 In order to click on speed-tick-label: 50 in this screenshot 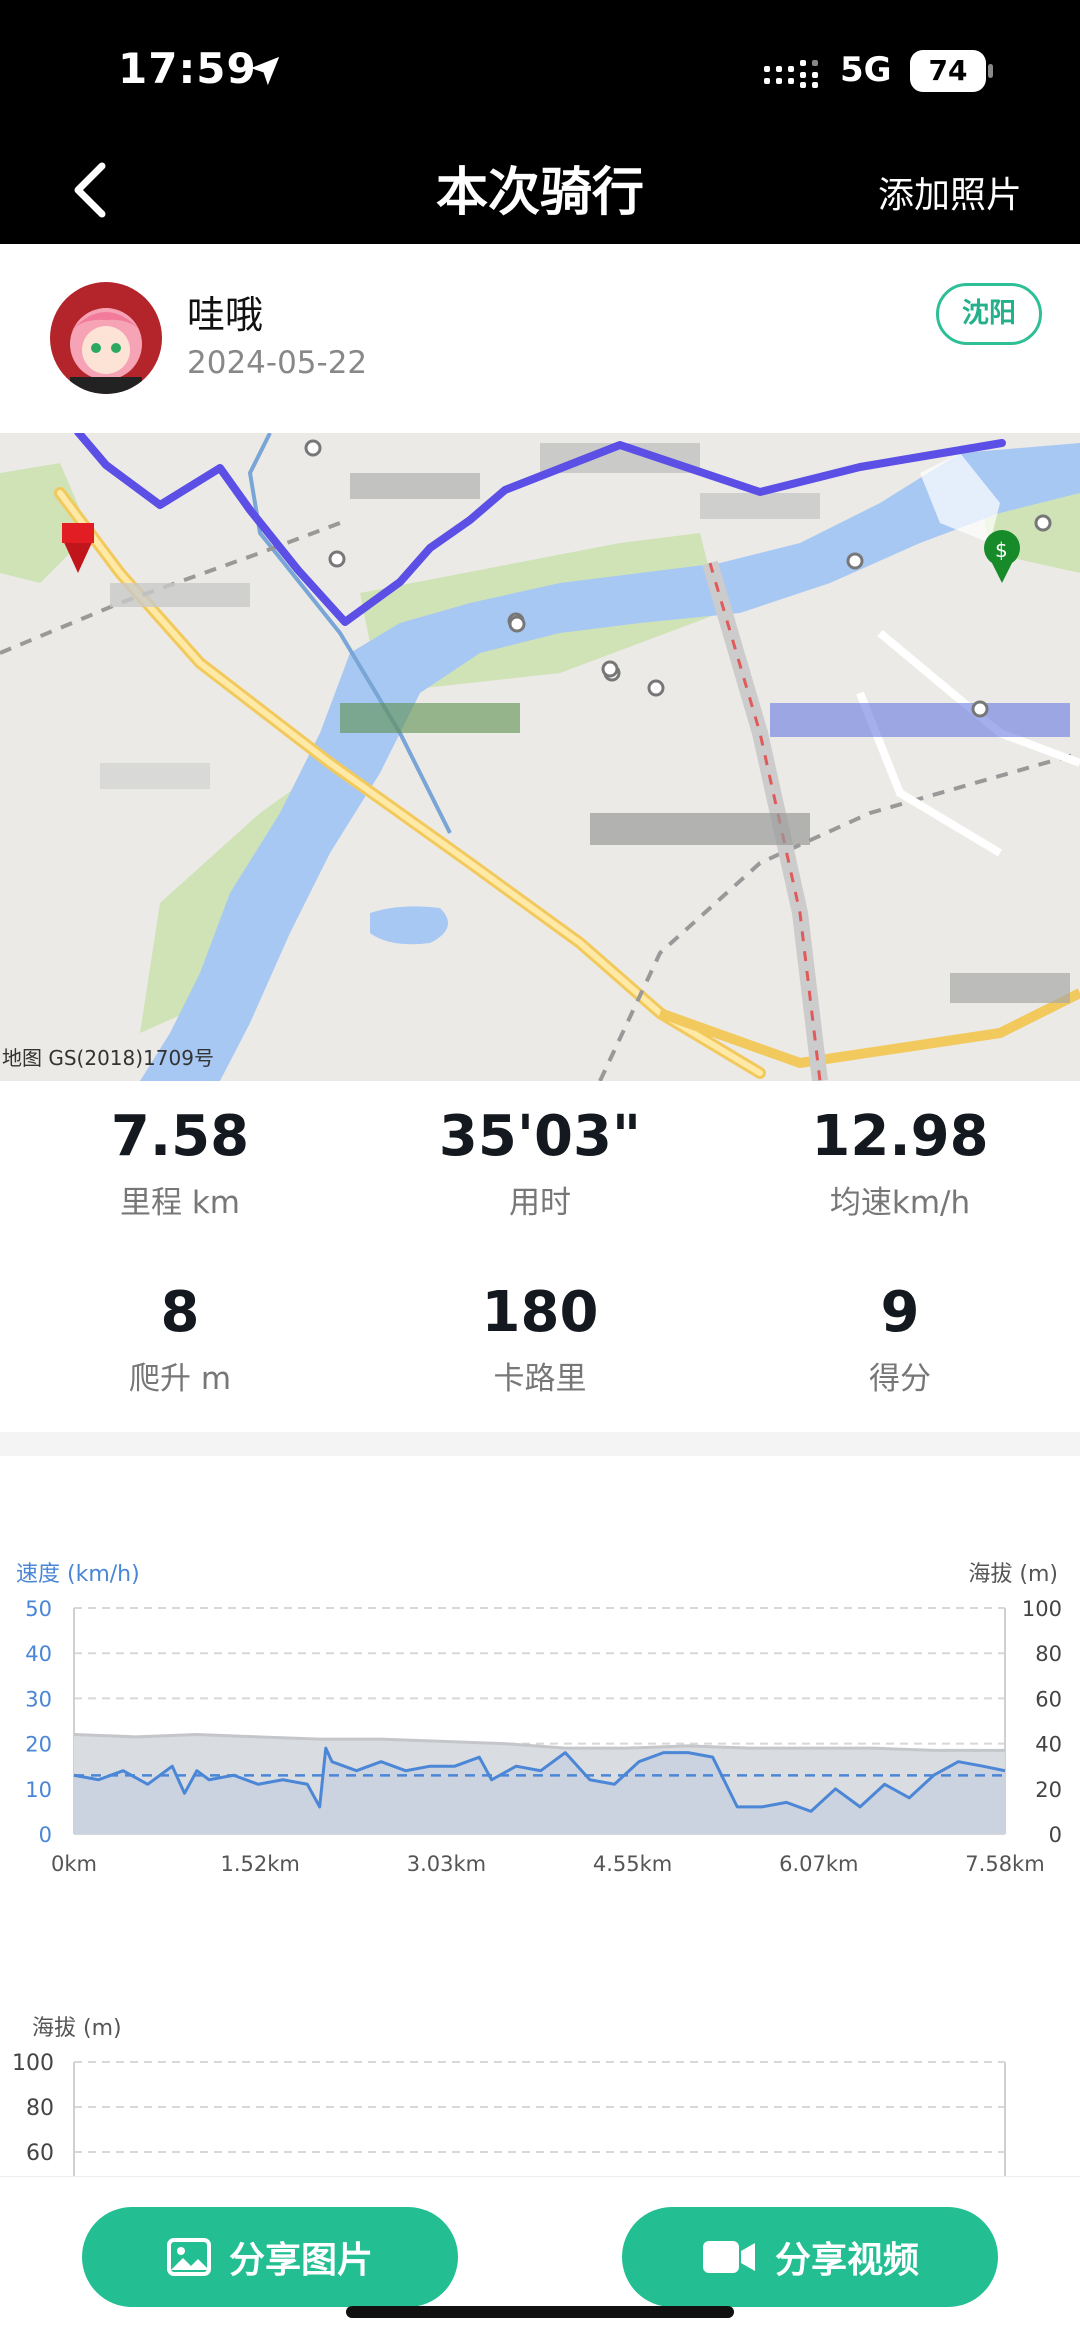, I will do `click(38, 1609)`.